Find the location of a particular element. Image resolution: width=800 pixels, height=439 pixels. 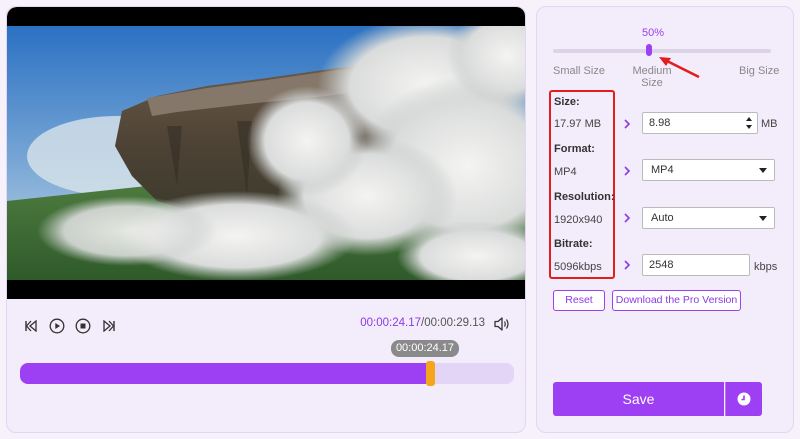

bitrate-unit: kbps is located at coordinates (766, 267).